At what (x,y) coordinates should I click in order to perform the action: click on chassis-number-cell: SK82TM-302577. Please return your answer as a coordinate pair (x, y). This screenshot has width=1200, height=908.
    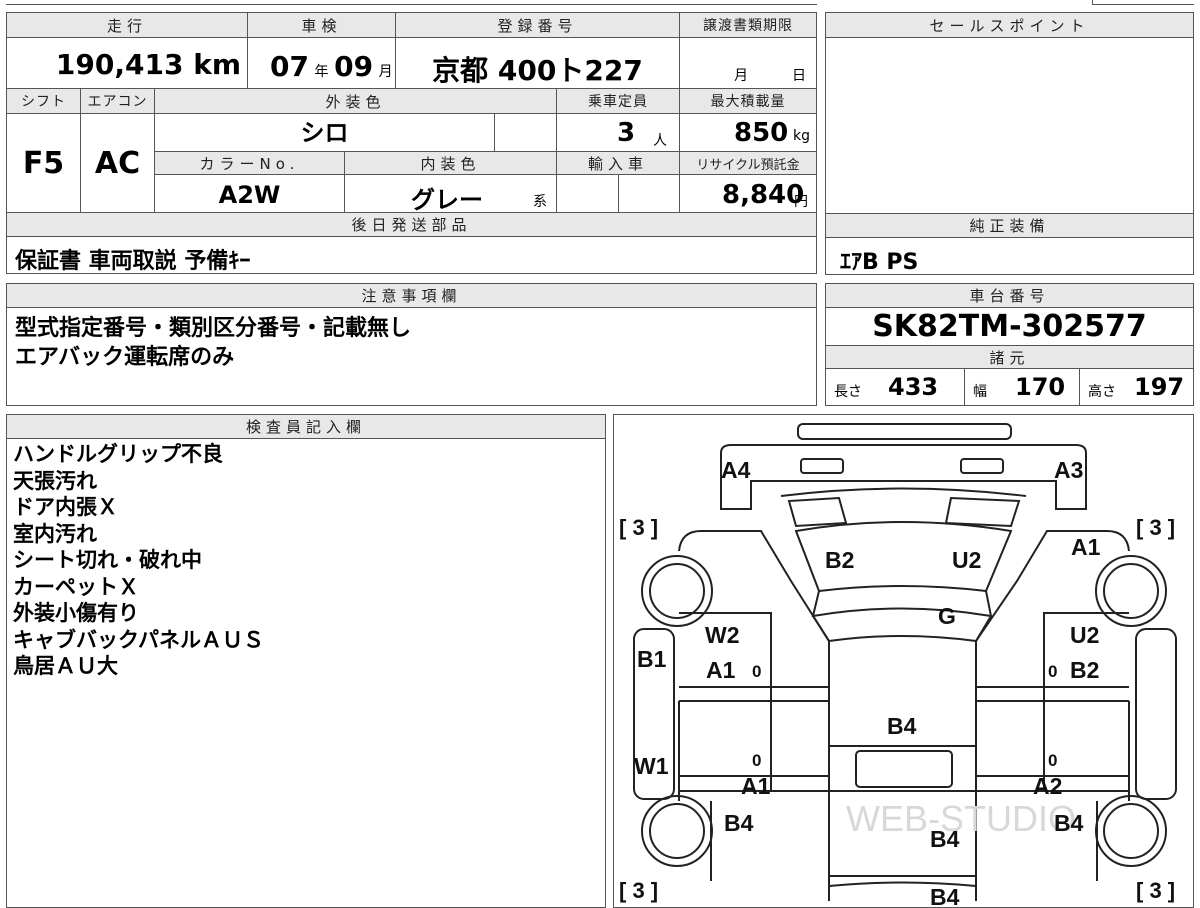
    Looking at the image, I should click on (1009, 326).